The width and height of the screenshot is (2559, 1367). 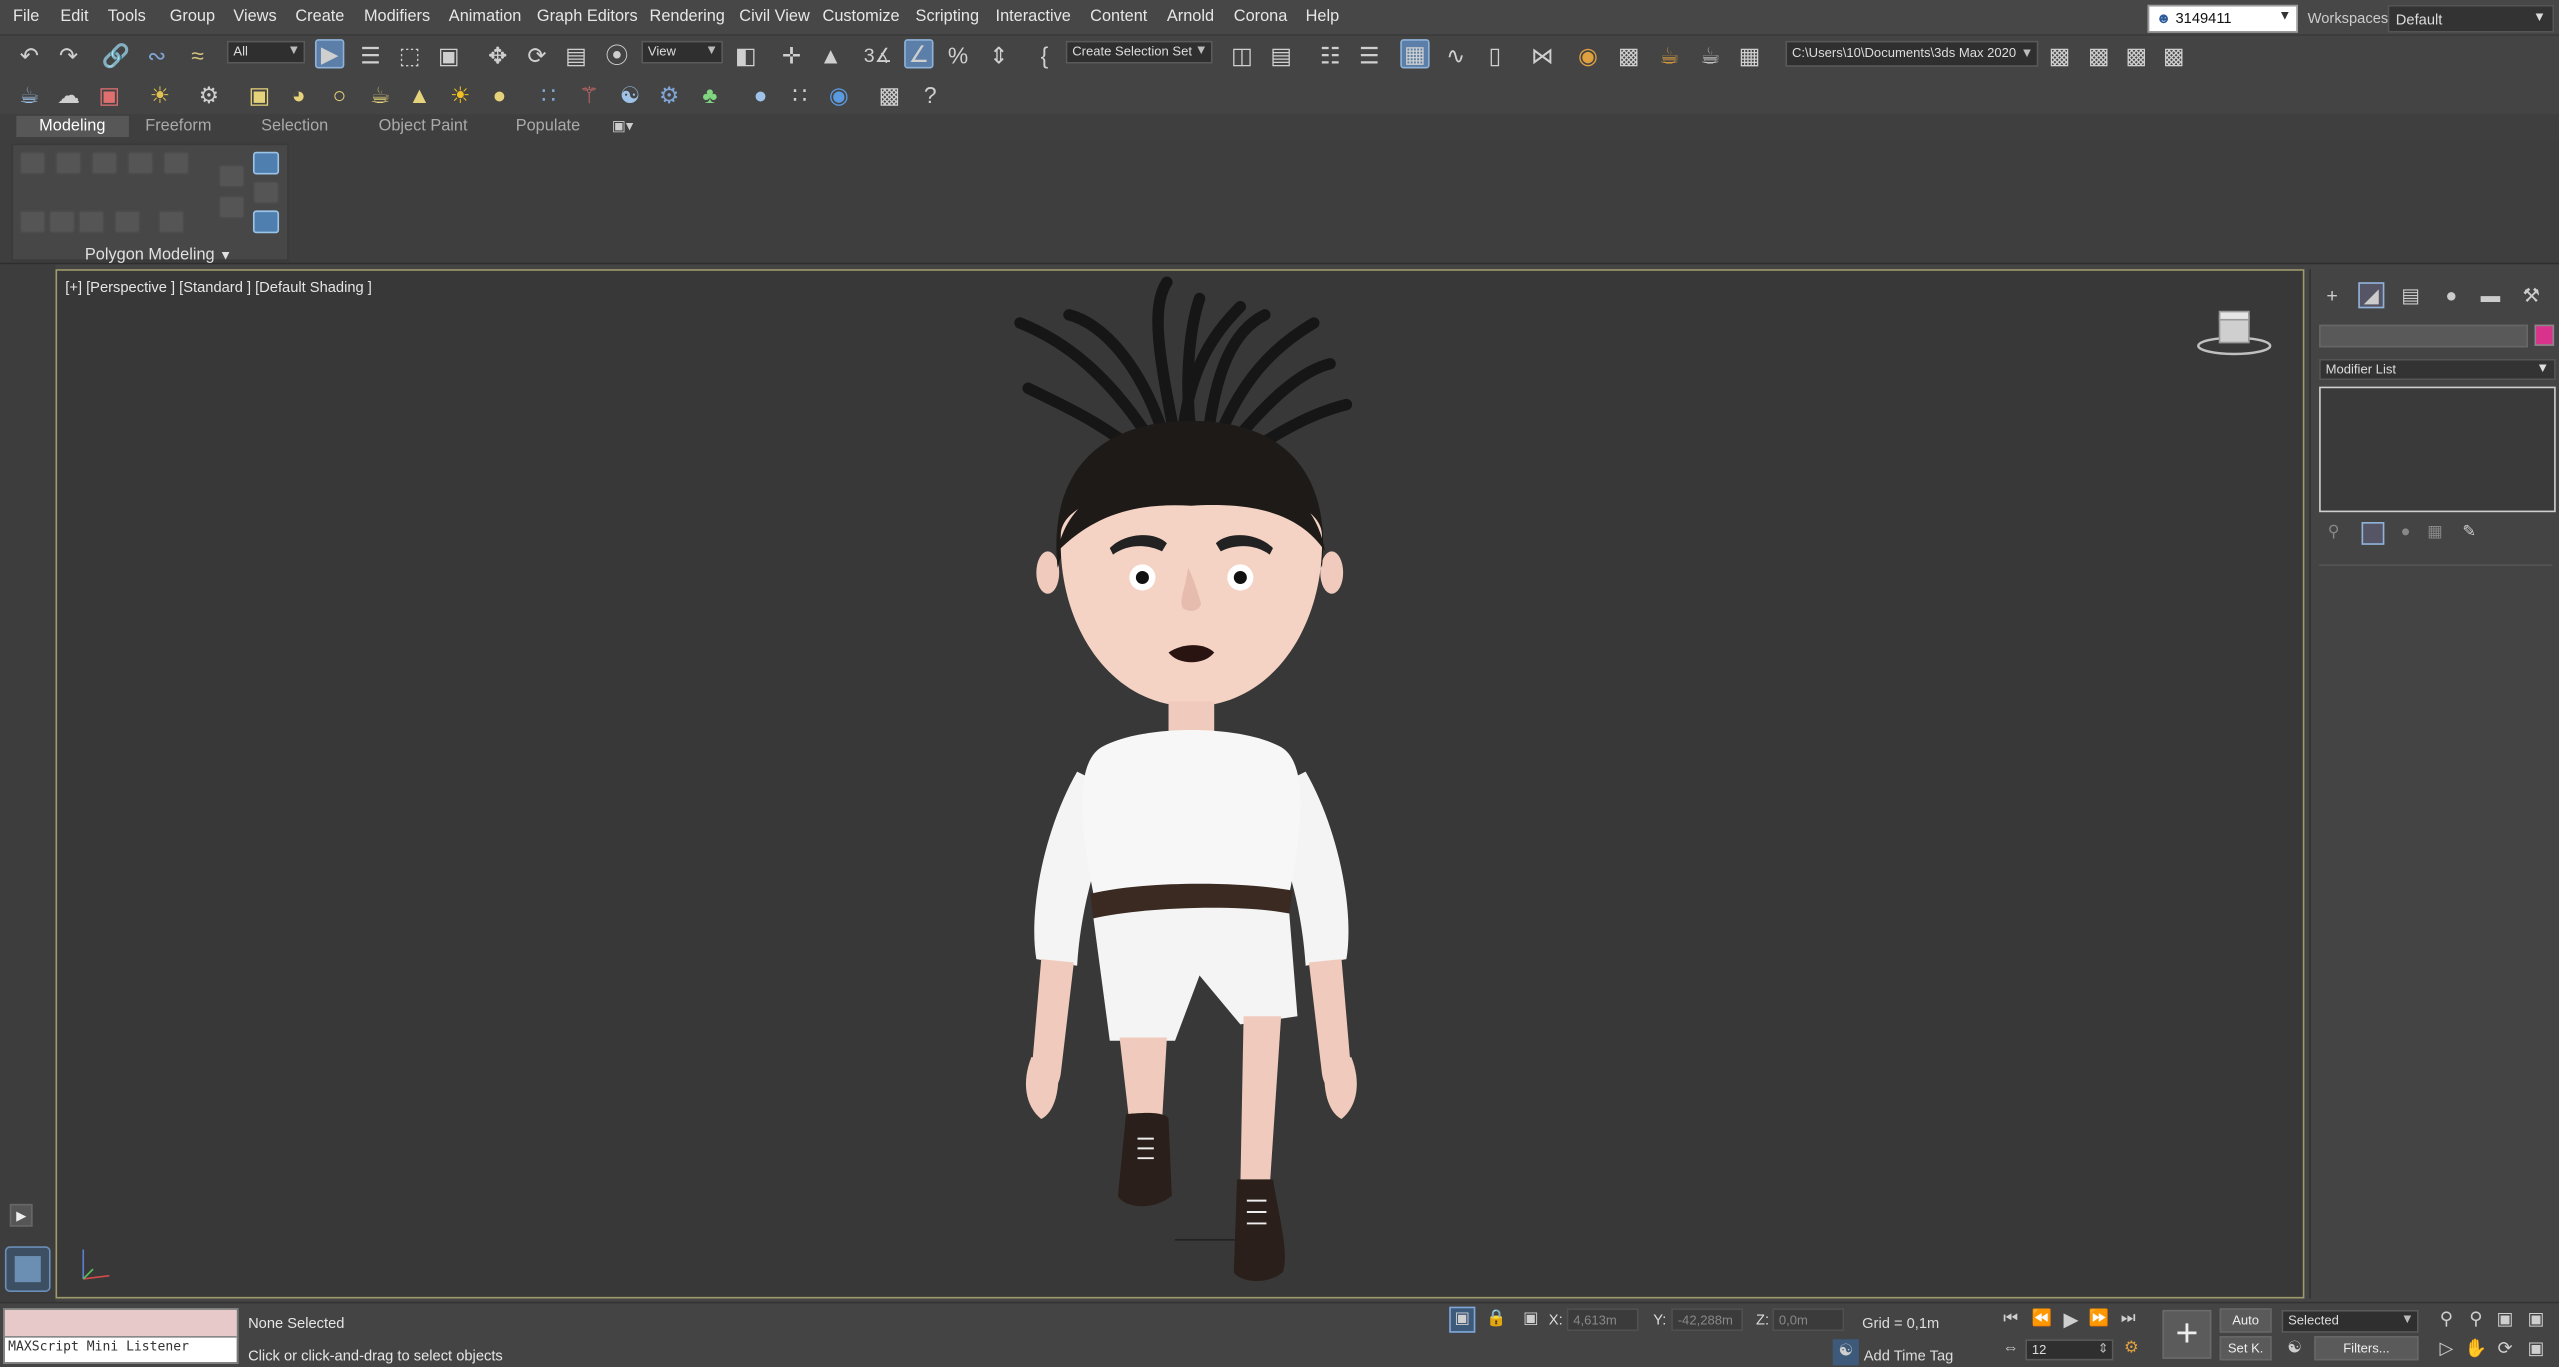 I want to click on zoom-extents-icon: ▣, so click(x=2505, y=1320).